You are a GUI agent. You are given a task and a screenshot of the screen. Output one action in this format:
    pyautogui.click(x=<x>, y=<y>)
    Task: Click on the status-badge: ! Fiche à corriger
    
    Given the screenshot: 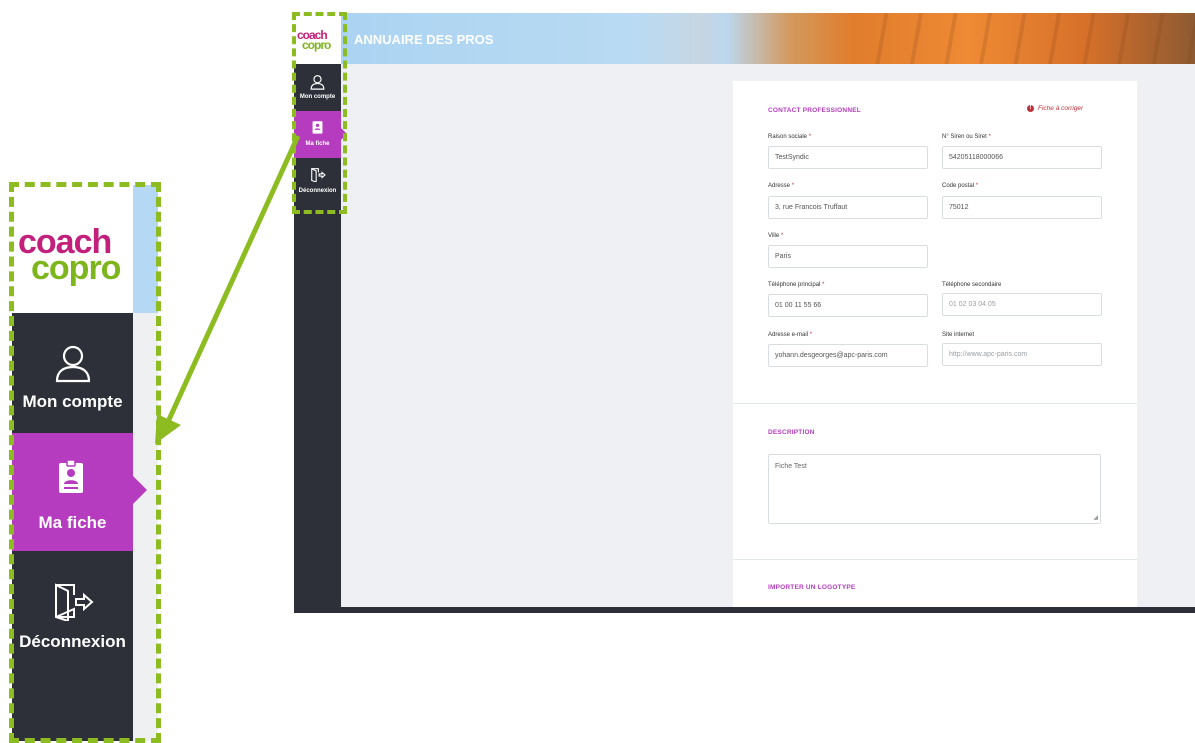 What is the action you would take?
    pyautogui.click(x=1055, y=108)
    